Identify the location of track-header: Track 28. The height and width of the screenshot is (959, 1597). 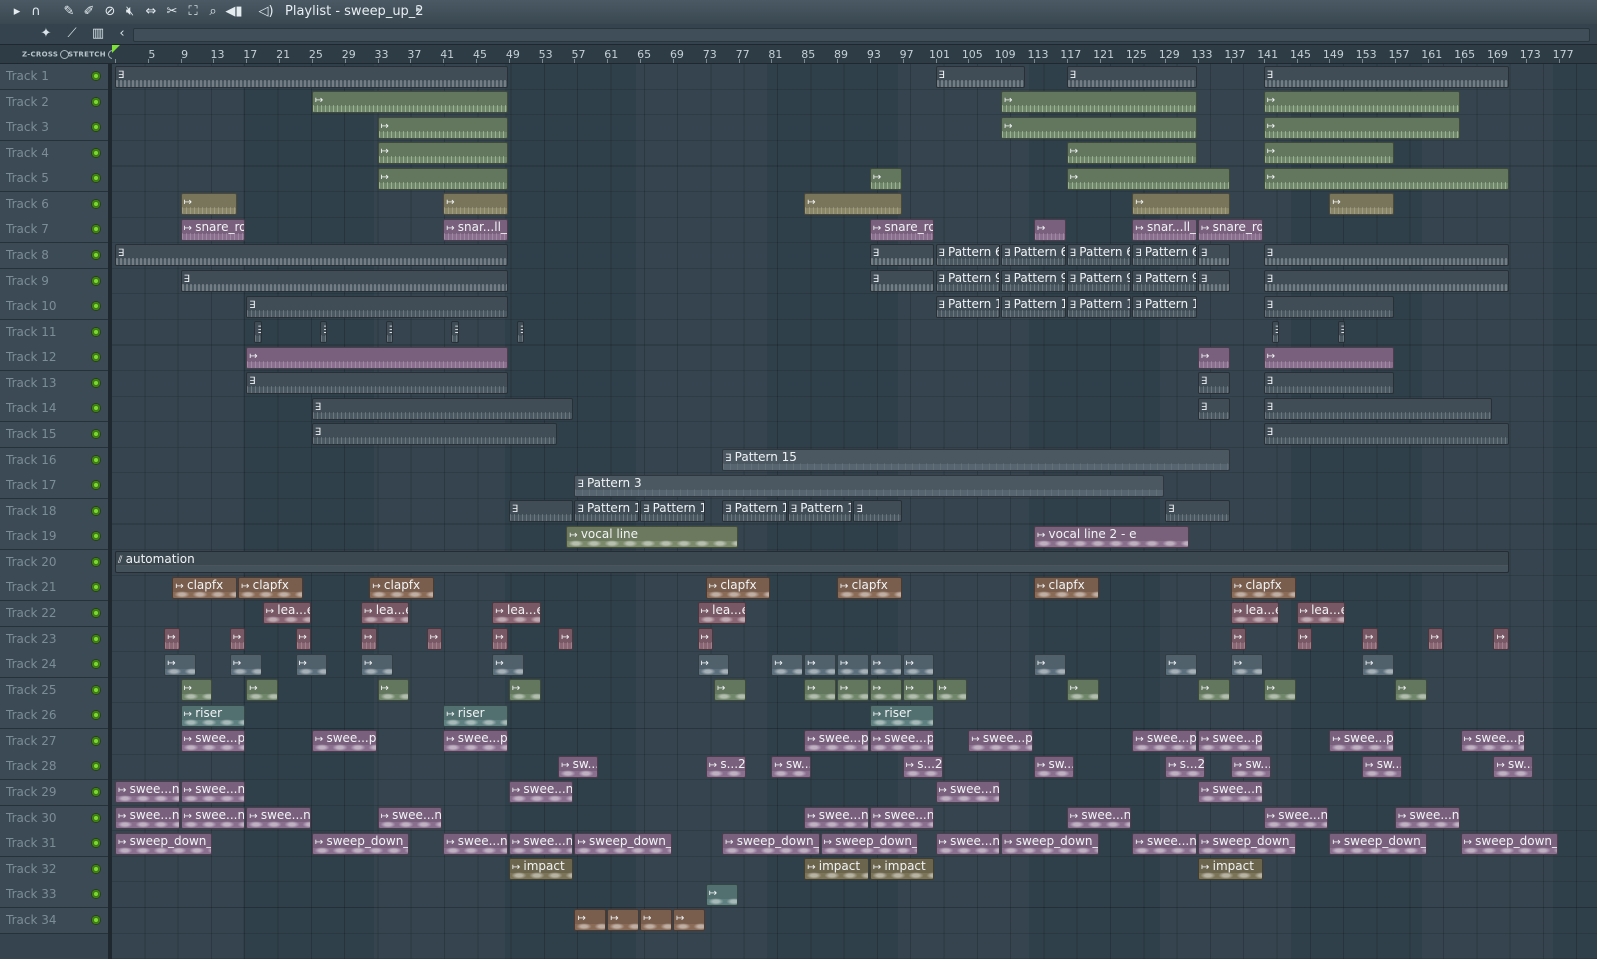
(54, 767).